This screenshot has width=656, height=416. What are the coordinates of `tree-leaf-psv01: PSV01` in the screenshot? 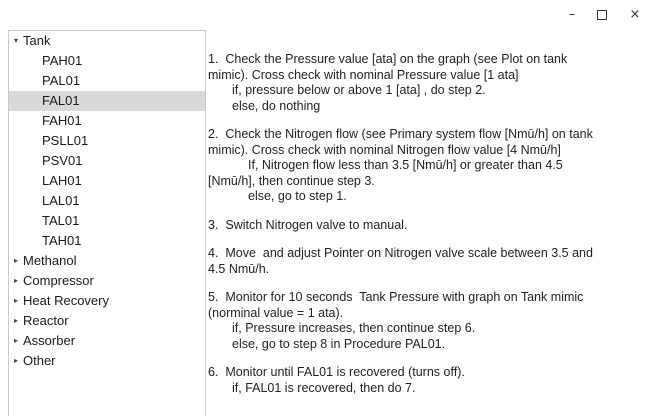 It's located at (107, 161).